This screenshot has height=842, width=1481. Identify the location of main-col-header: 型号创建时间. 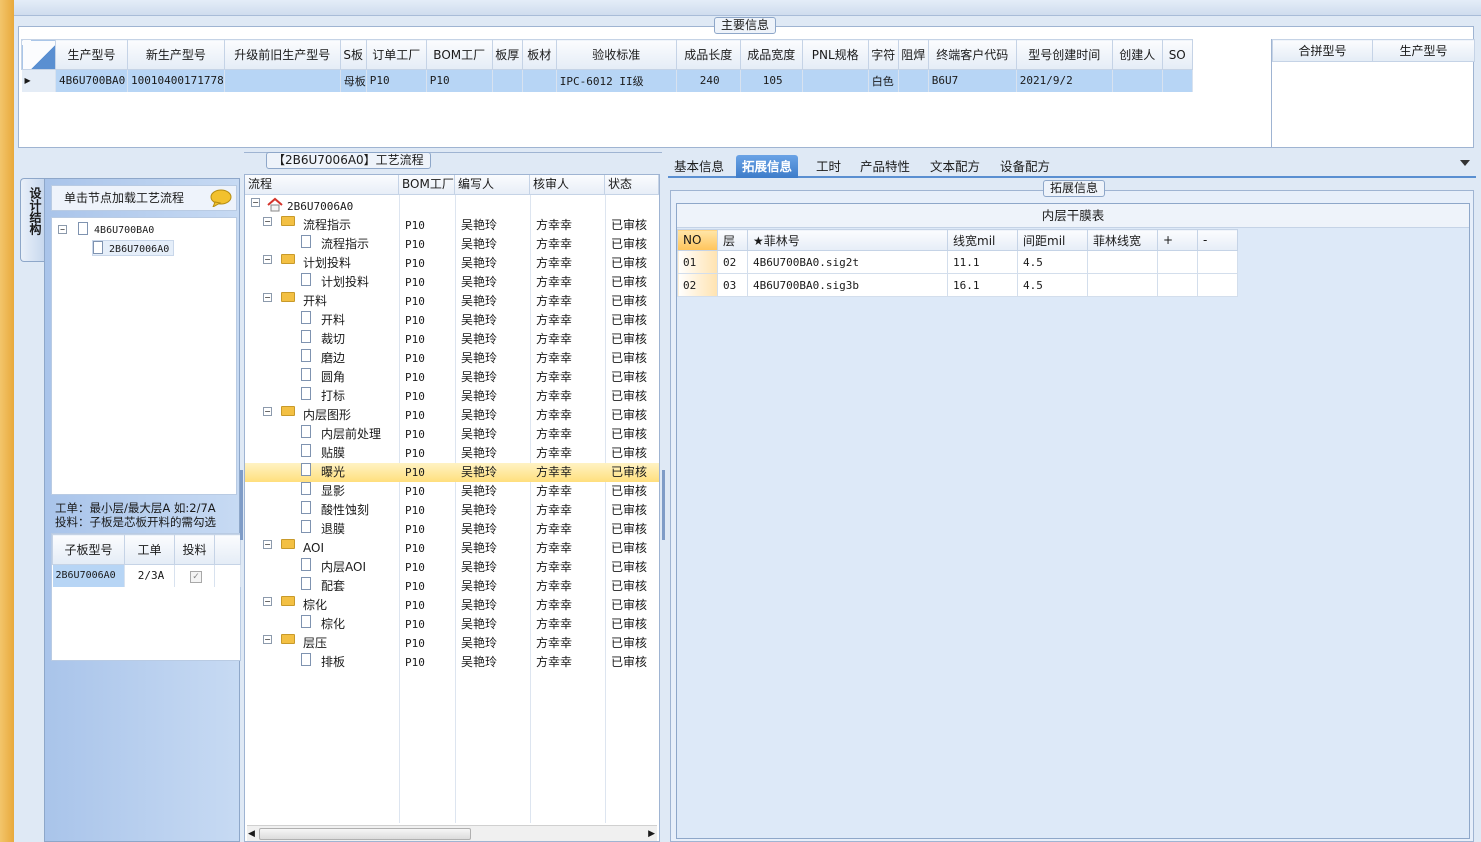
(1064, 54).